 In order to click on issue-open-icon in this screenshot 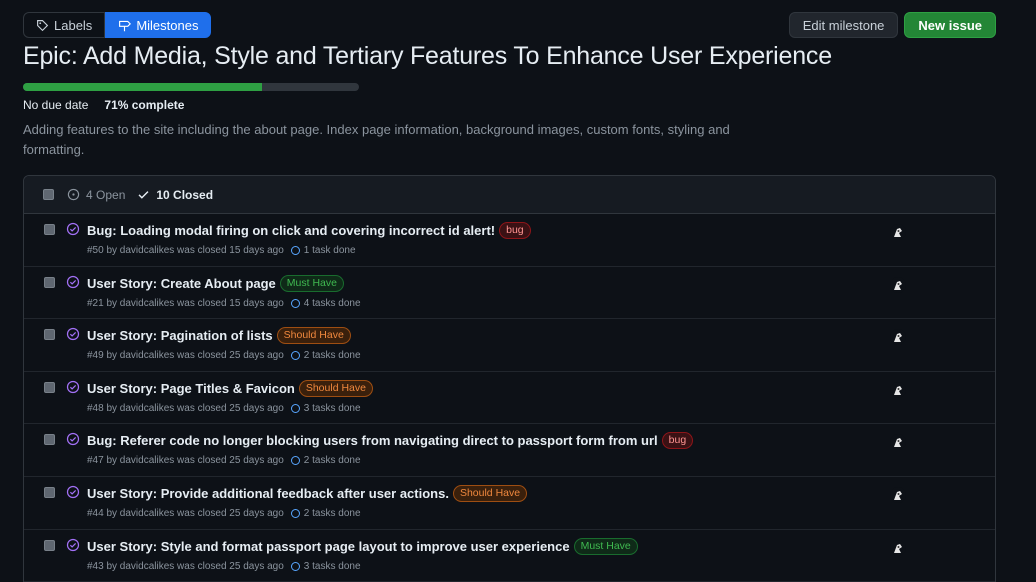, I will do `click(73, 194)`.